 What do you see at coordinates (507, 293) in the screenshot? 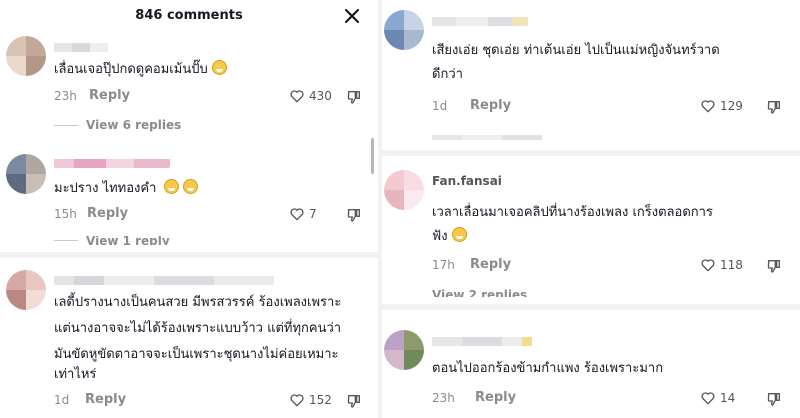
I see `view-replies-partial: View 2 replies` at bounding box center [507, 293].